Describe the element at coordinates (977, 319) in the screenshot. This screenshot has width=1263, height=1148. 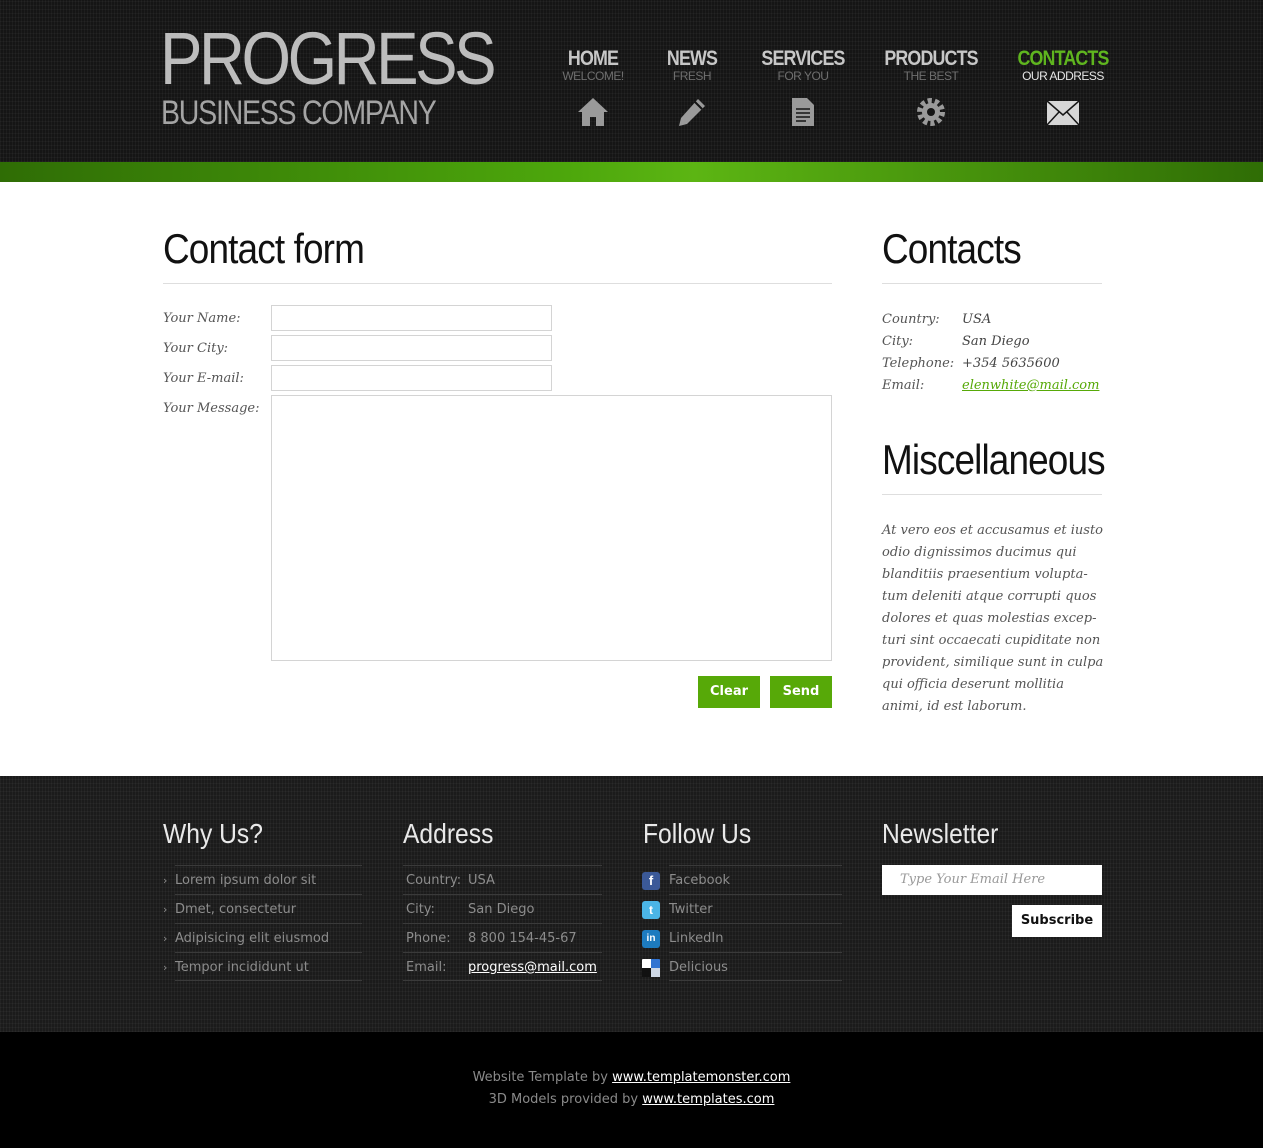
I see `contact-value: USA` at that location.